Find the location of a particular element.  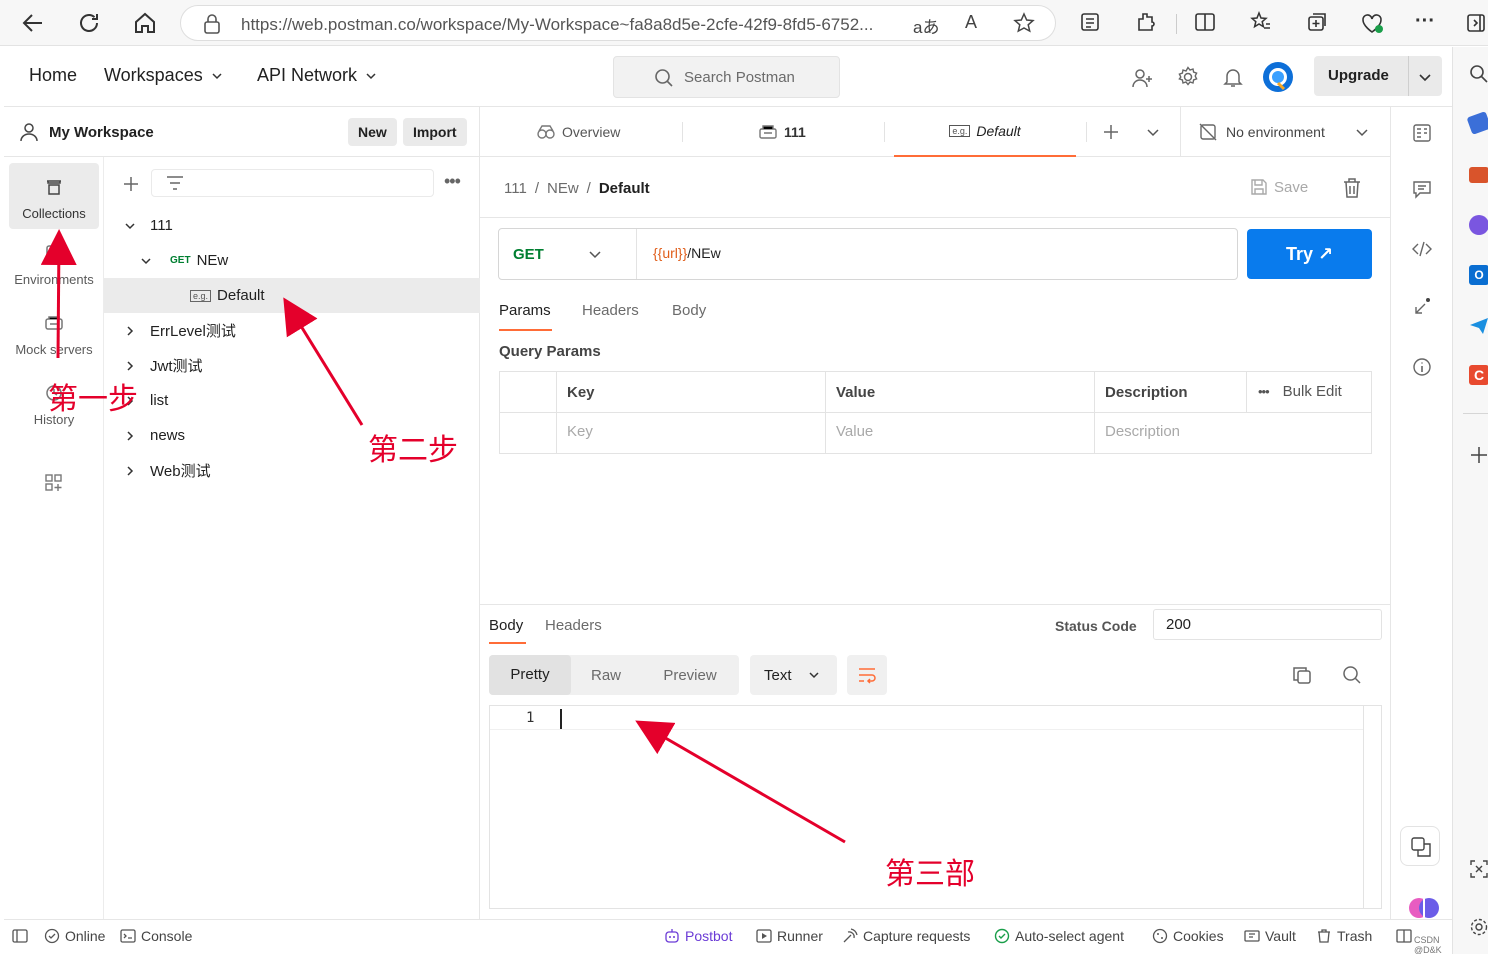

layout-toggle-icon is located at coordinates (1404, 936).